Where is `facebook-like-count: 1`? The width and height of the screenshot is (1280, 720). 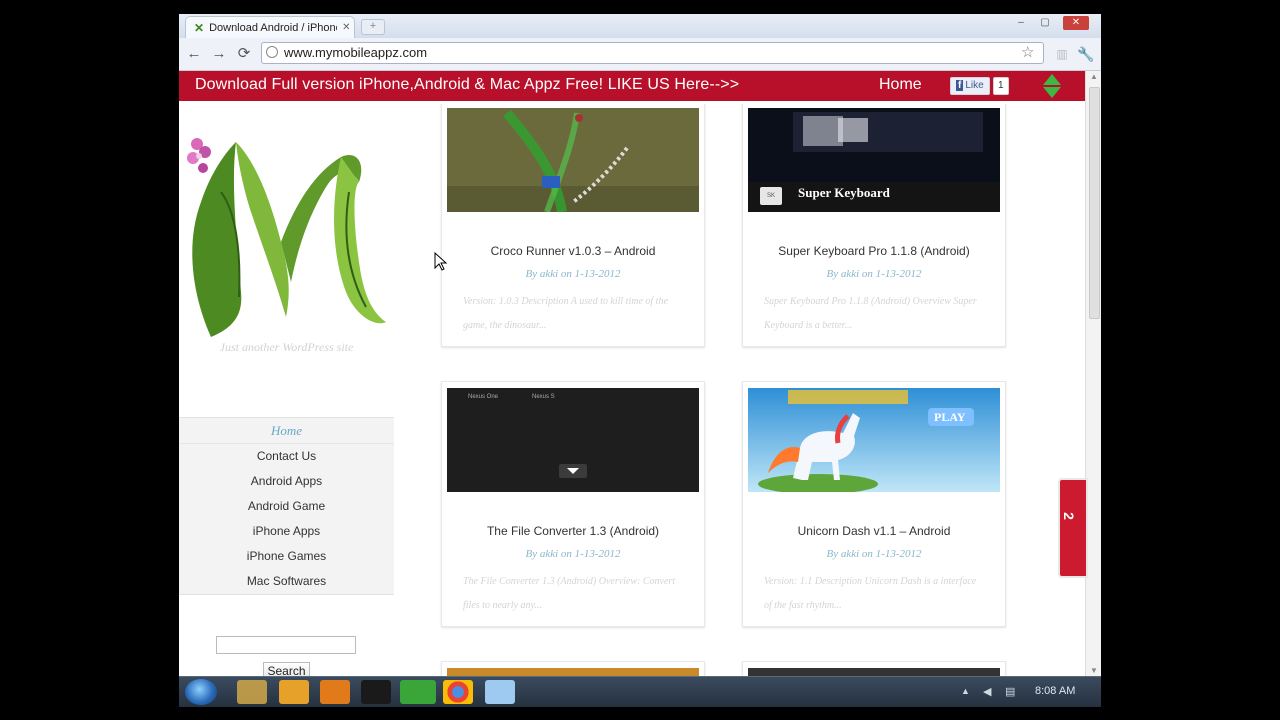
facebook-like-count: 1 is located at coordinates (1001, 86).